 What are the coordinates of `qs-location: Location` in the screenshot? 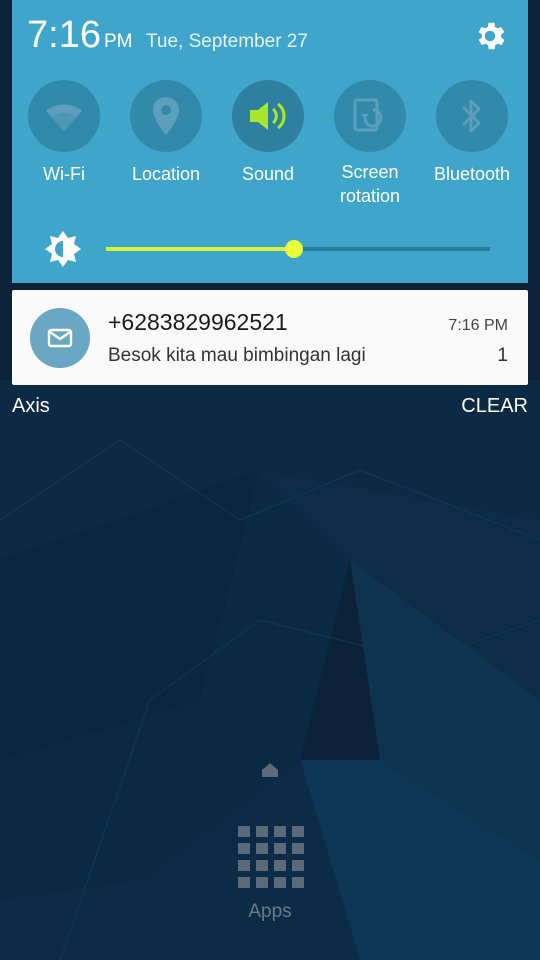 It's located at (166, 150).